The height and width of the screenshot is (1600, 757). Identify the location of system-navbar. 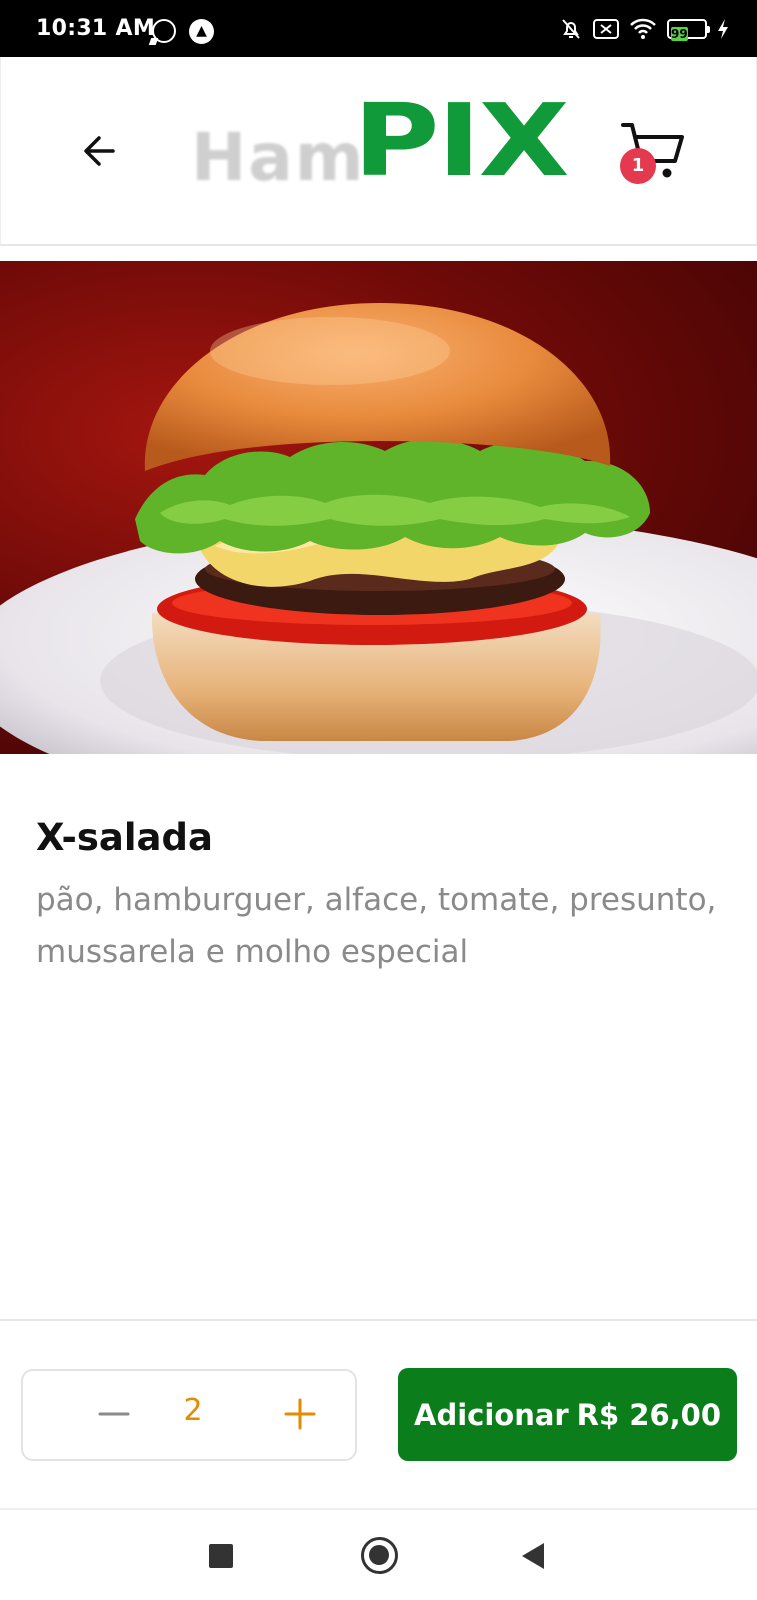
(378, 1555).